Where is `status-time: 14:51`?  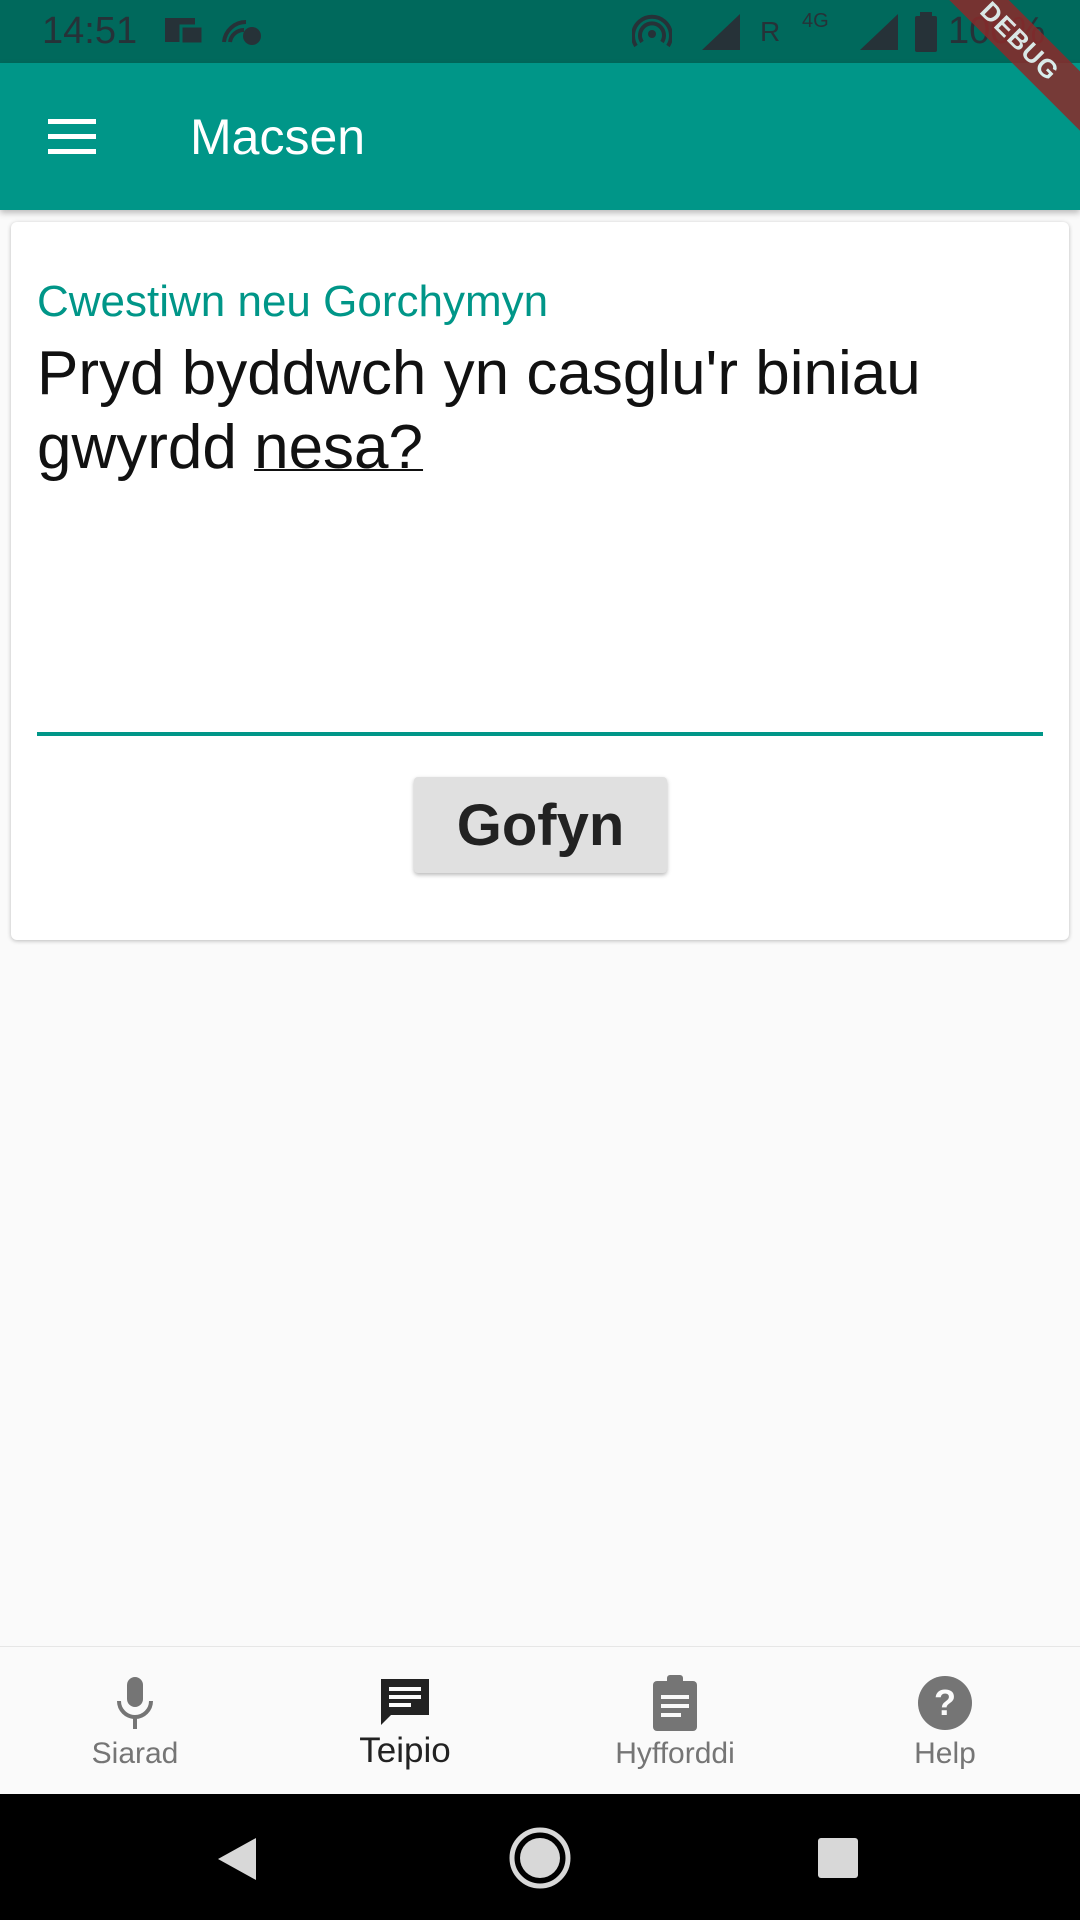 status-time: 14:51 is located at coordinates (90, 31).